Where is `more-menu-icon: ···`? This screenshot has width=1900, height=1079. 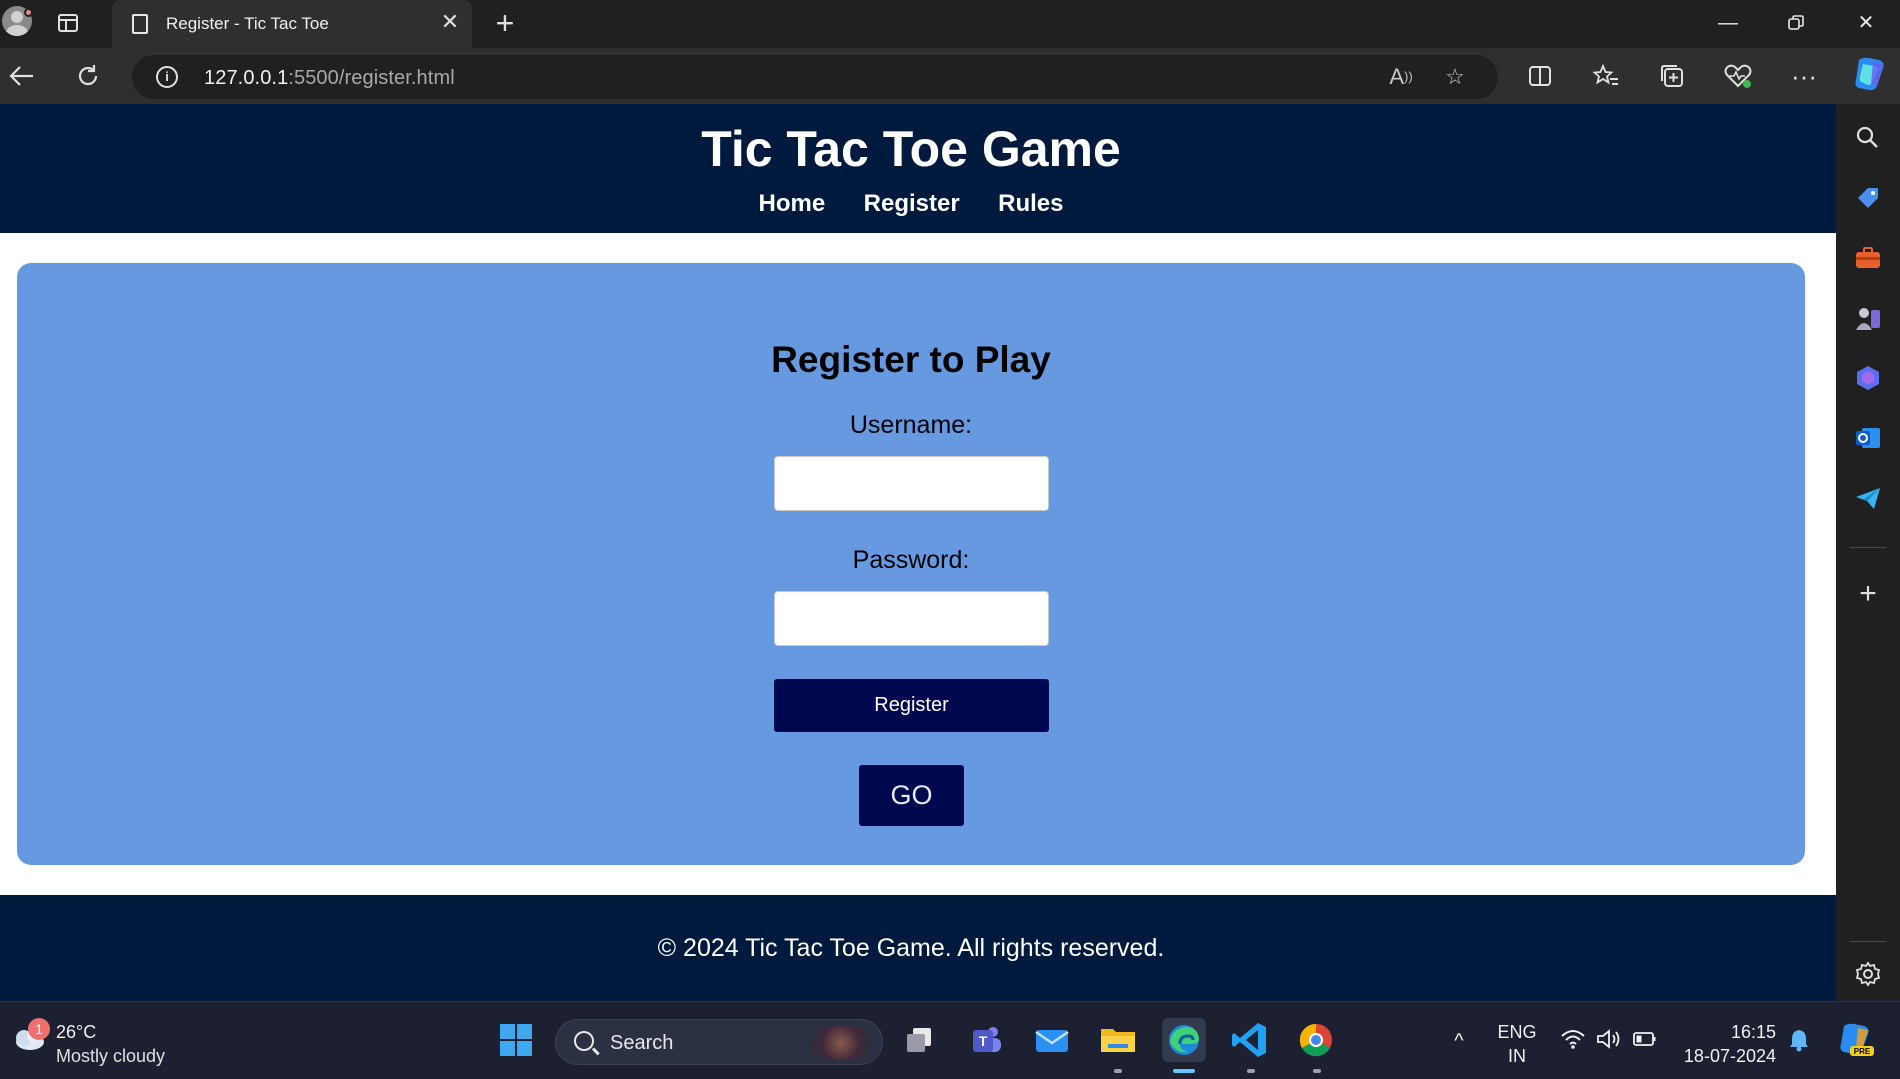
more-menu-icon: ··· is located at coordinates (1804, 76).